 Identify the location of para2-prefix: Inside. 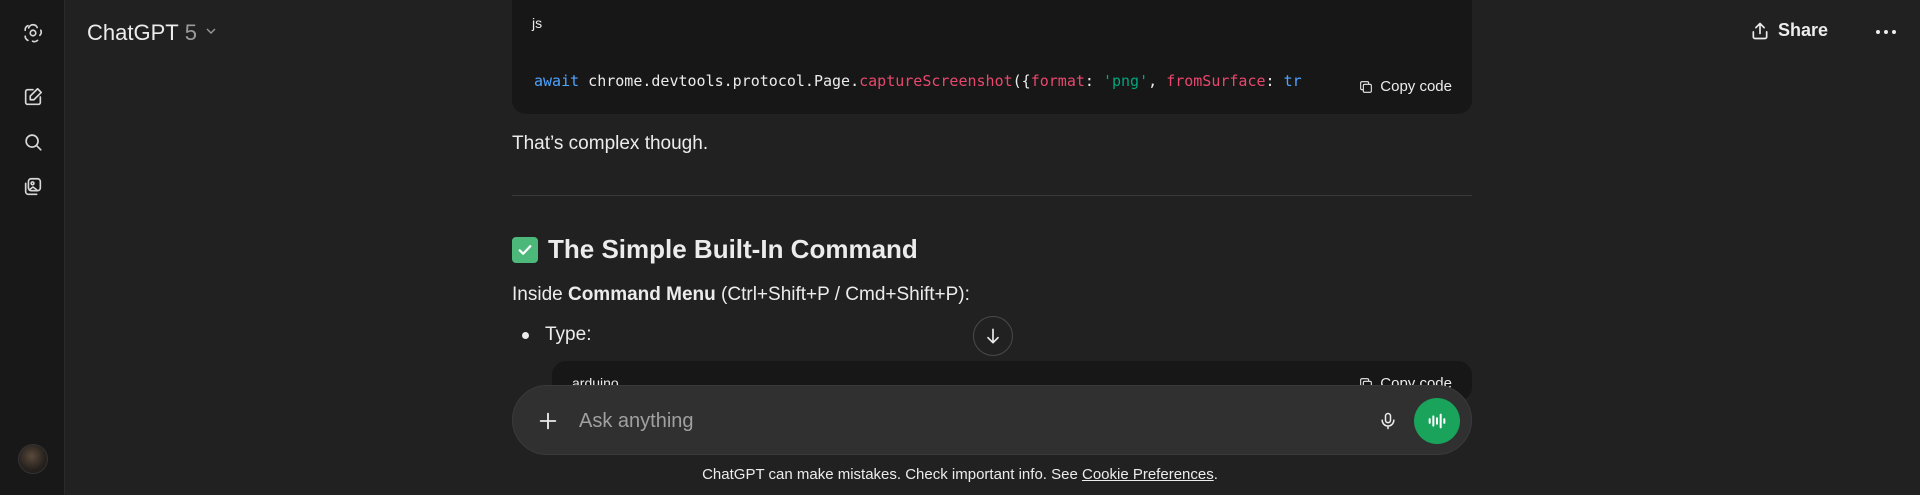
(540, 294).